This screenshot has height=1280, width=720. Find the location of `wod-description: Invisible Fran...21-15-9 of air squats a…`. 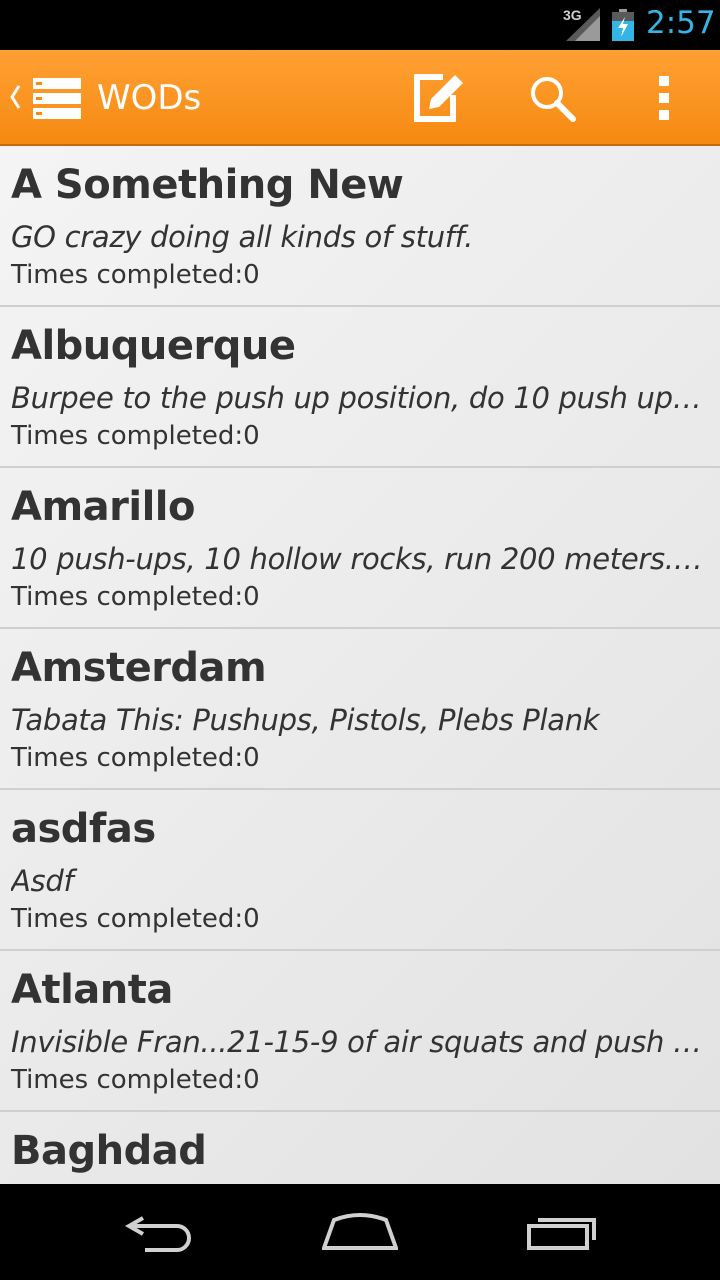

wod-description: Invisible Fran...21-15-9 of air squats a… is located at coordinates (361, 1042).